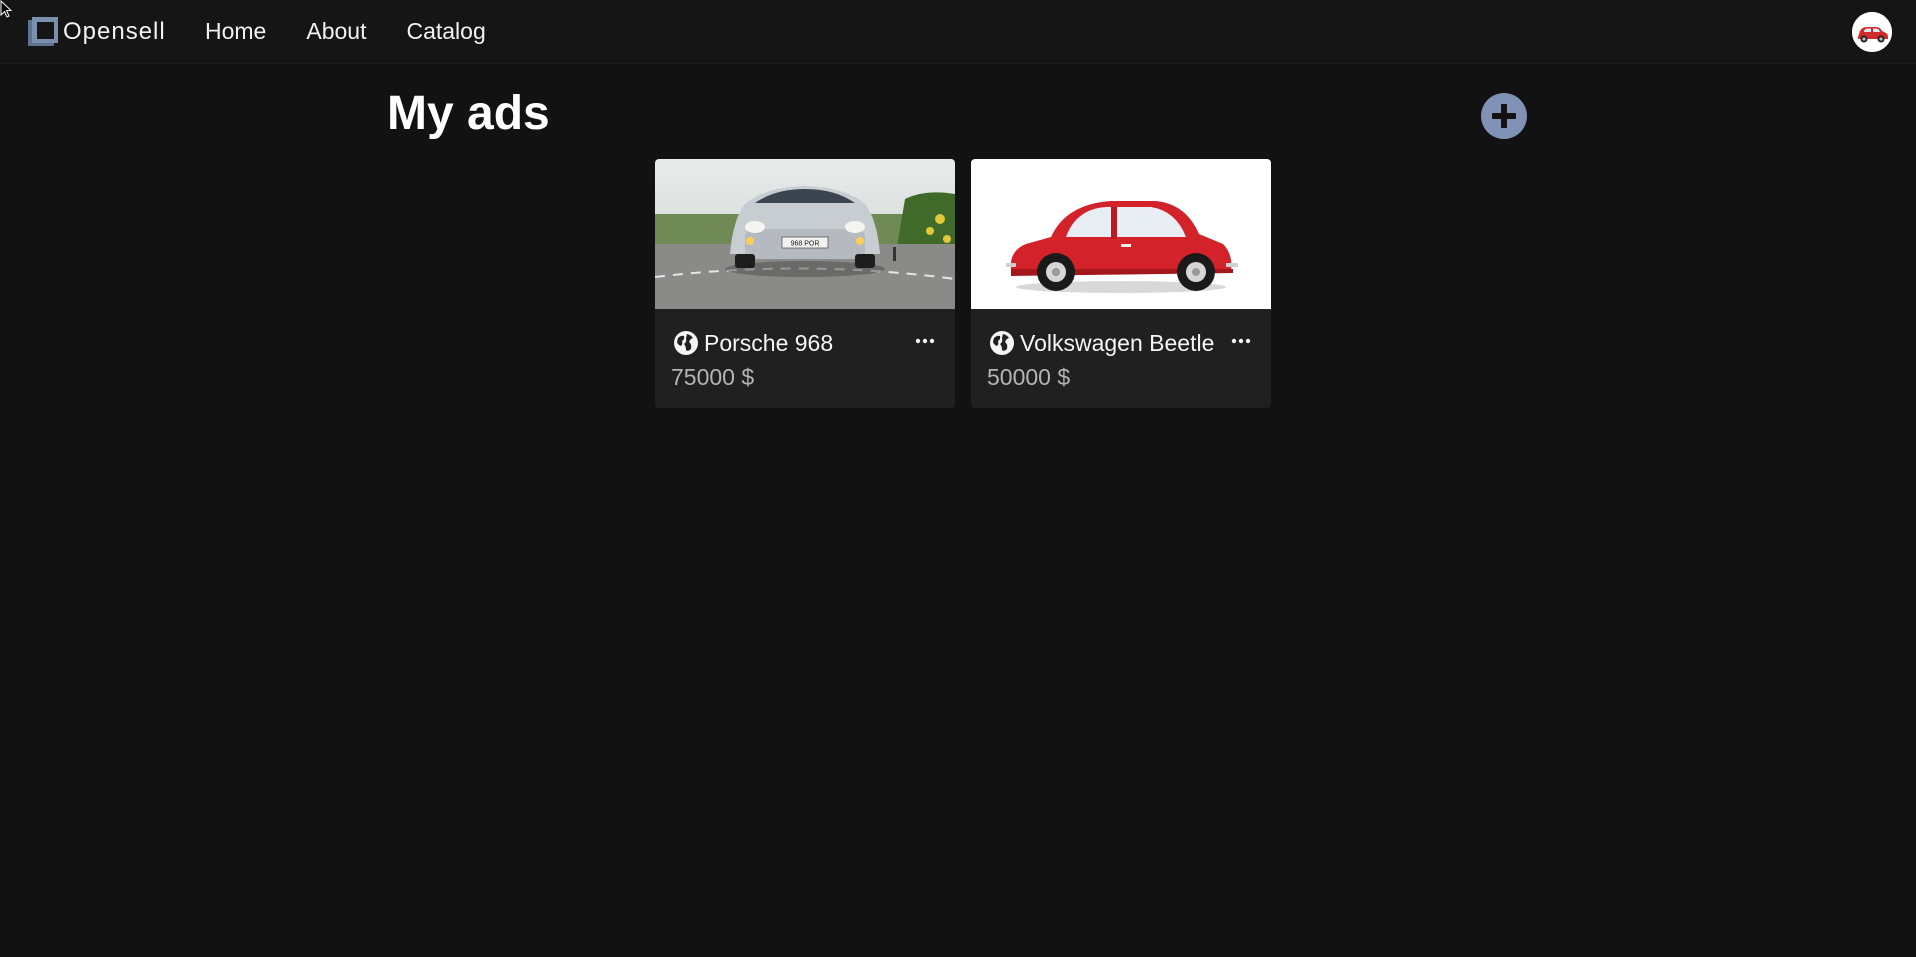 The height and width of the screenshot is (957, 1916). What do you see at coordinates (805, 244) in the screenshot?
I see `svg-text: 968 POR` at bounding box center [805, 244].